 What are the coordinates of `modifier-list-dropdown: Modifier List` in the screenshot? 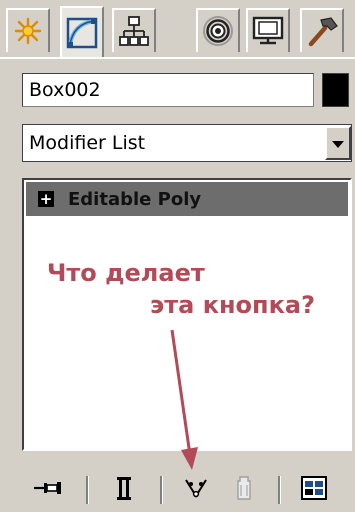 It's located at (187, 143).